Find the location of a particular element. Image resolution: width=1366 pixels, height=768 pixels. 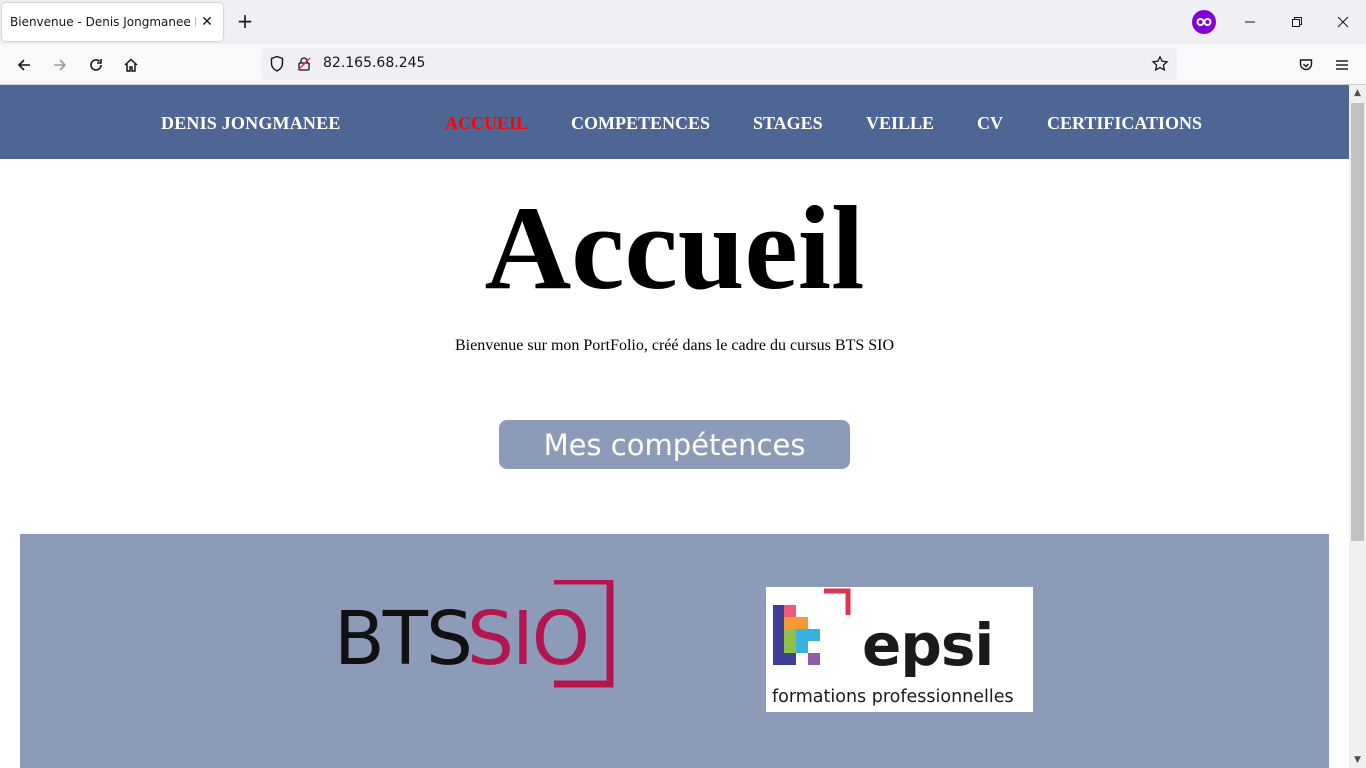

pocket-icon is located at coordinates (1306, 65).